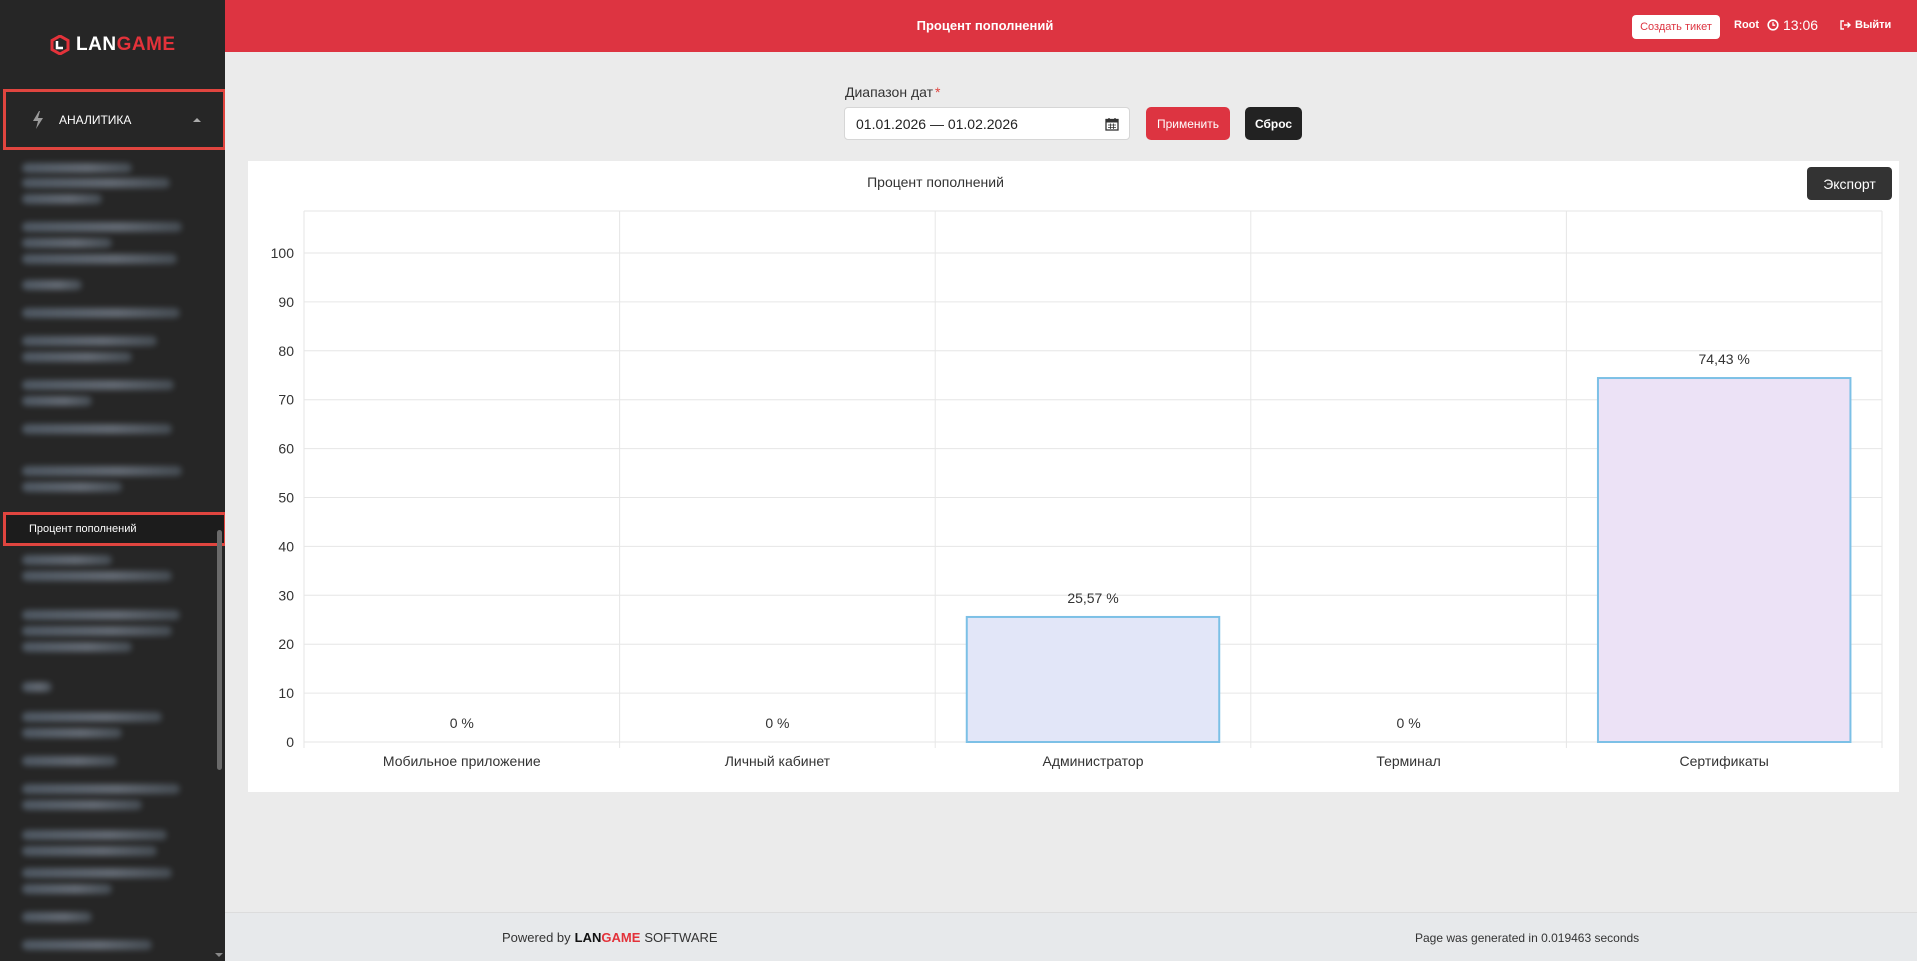 Image resolution: width=1917 pixels, height=961 pixels. I want to click on y-tick-label: 80, so click(286, 351).